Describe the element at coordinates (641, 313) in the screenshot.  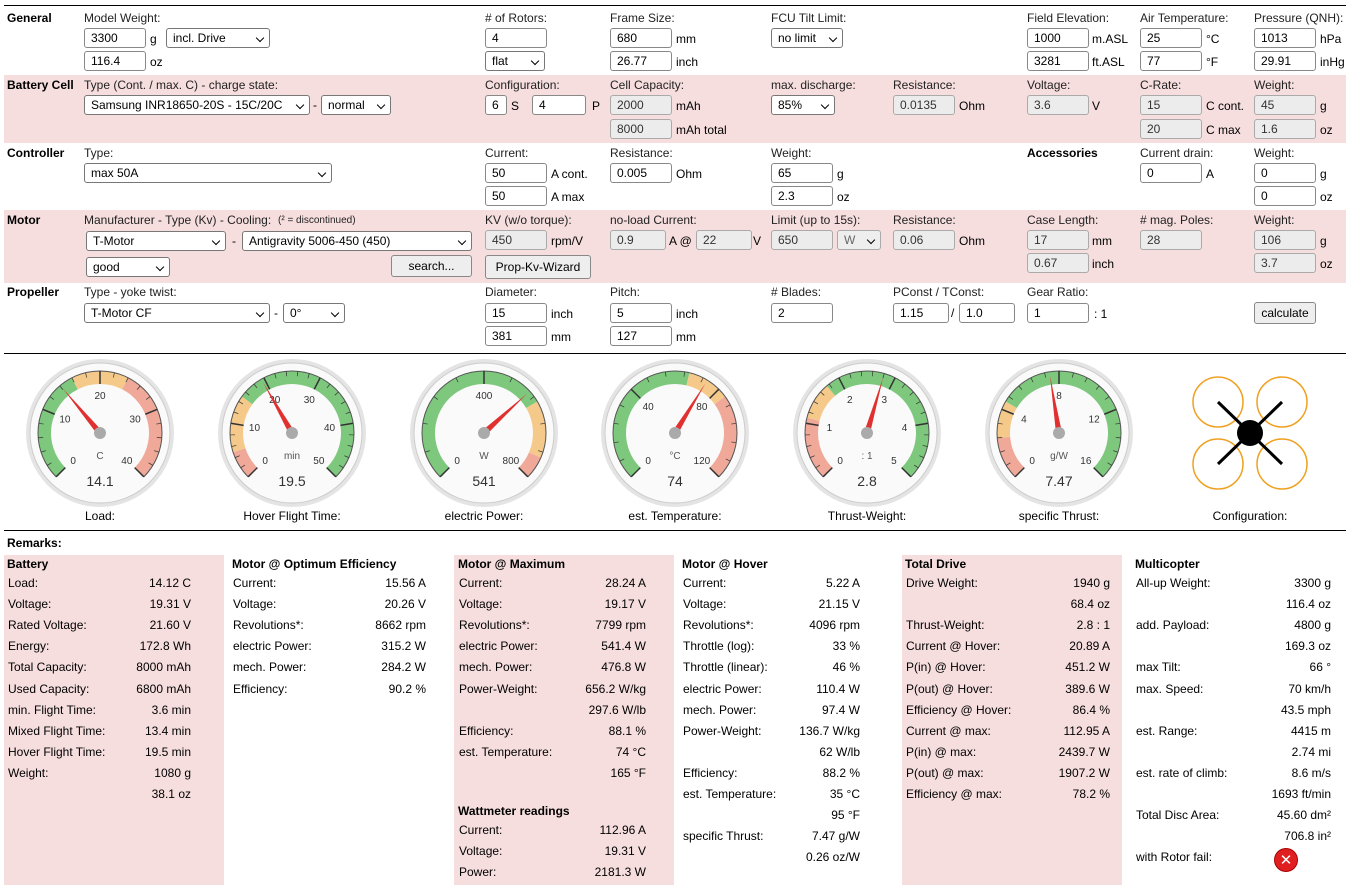
I see `pitch-inch-input: 5` at that location.